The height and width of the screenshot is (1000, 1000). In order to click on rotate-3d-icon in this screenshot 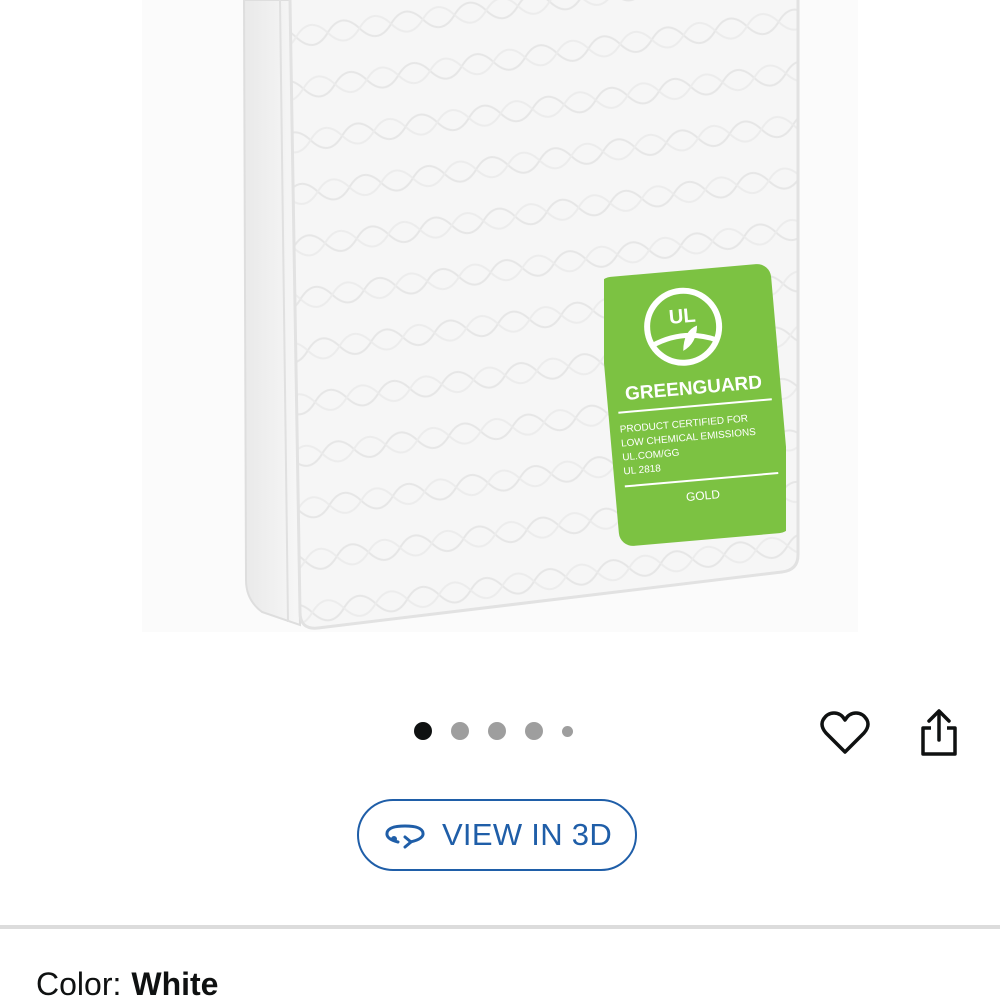, I will do `click(405, 835)`.